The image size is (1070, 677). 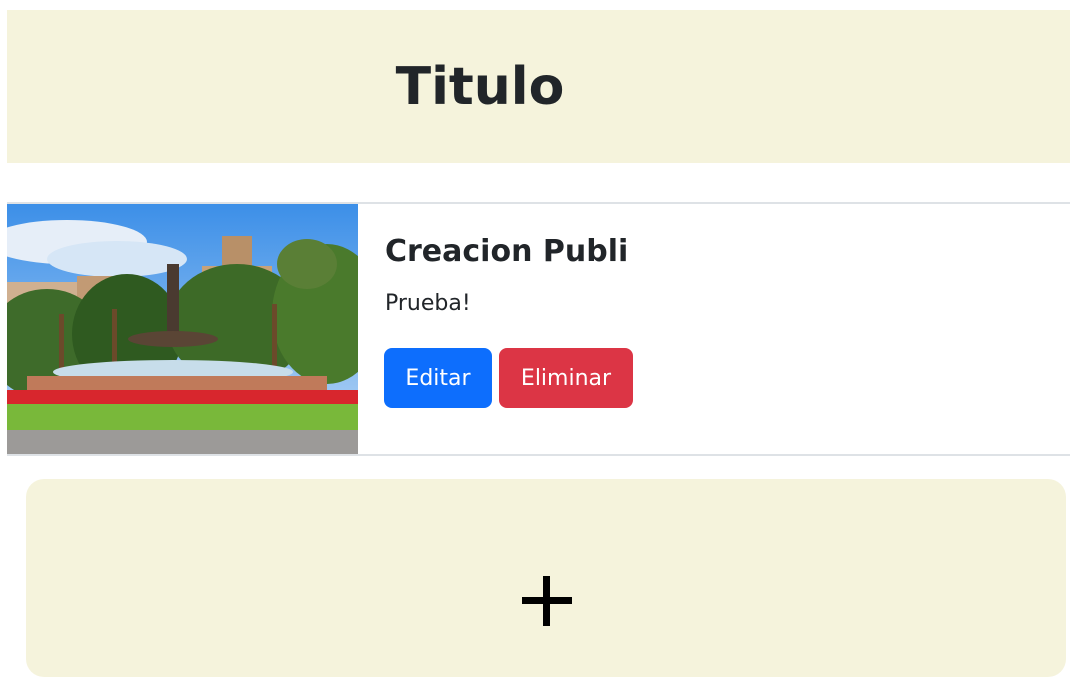 I want to click on card-image, so click(x=182, y=329).